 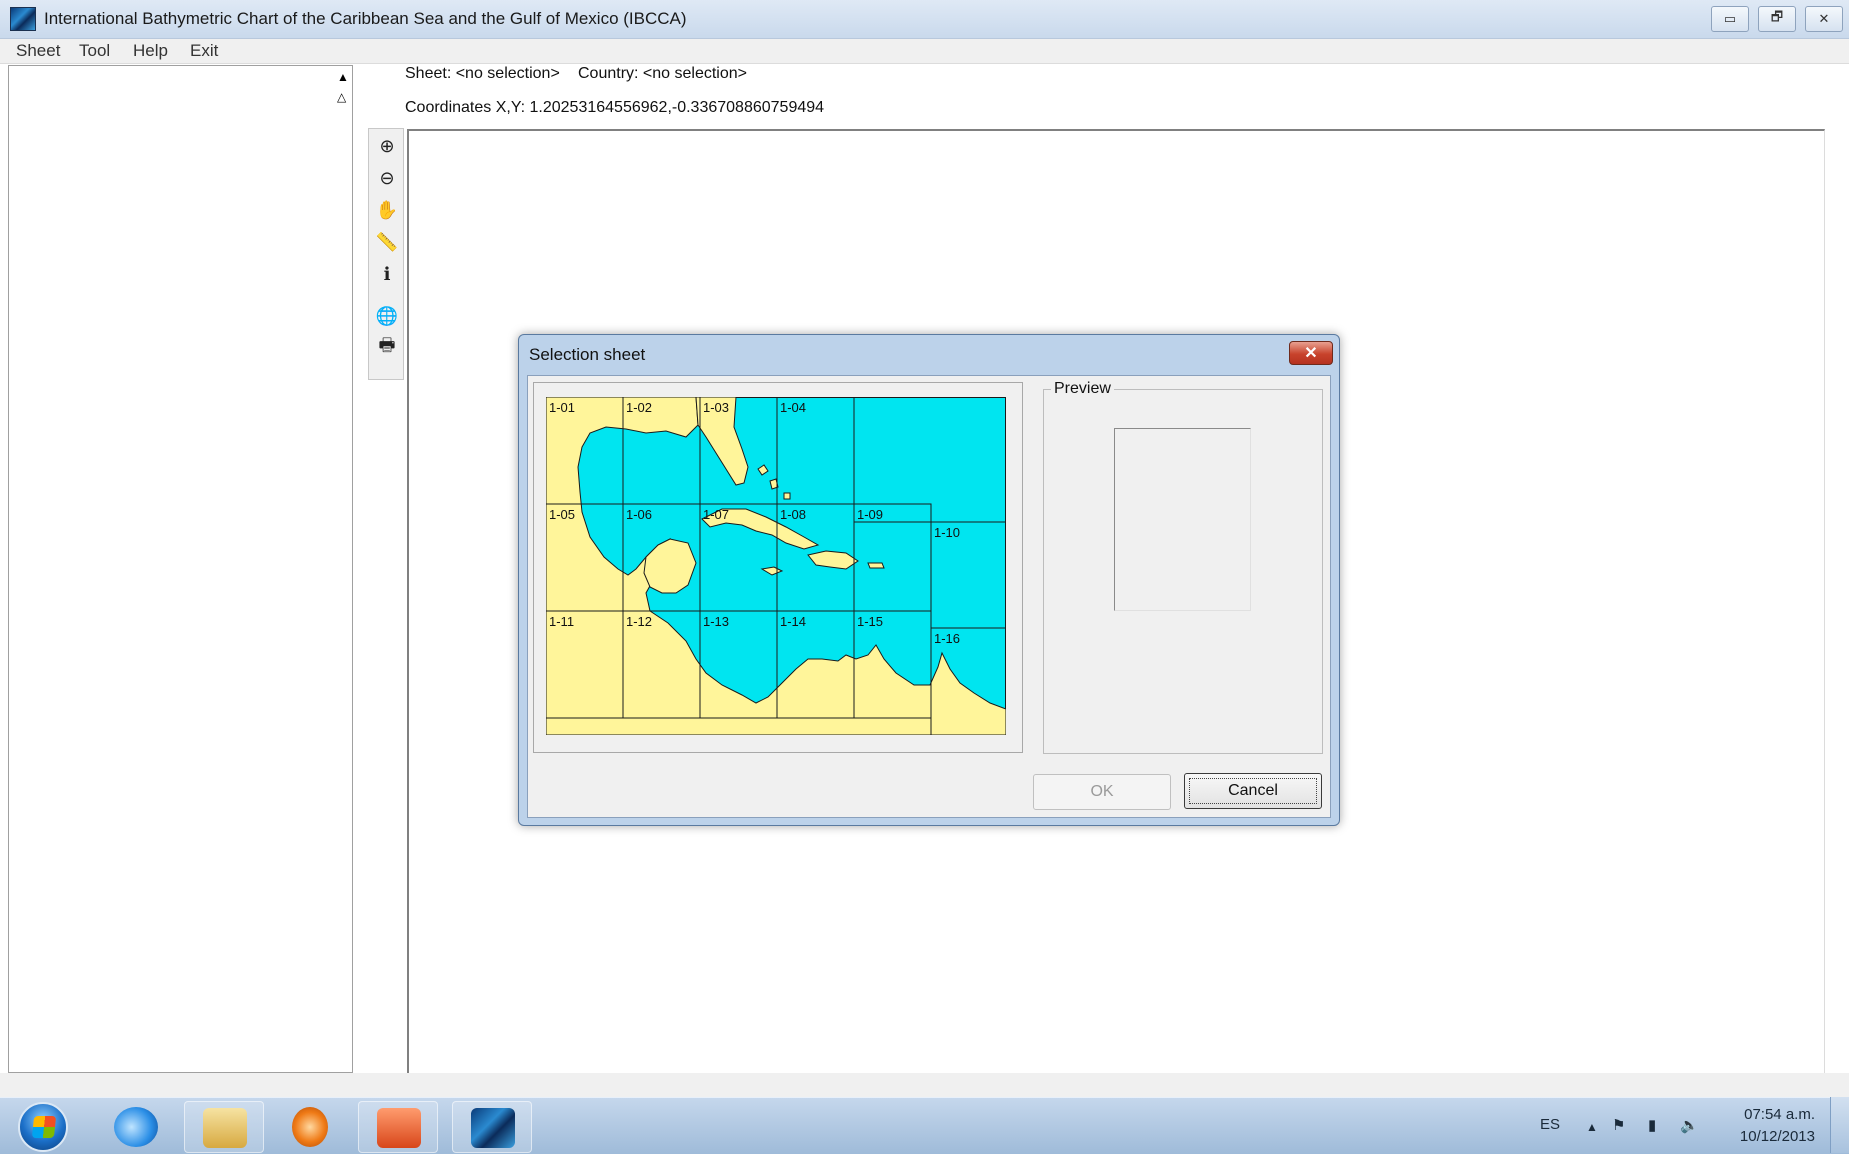 I want to click on menu-sheet: Sheet, so click(x=38, y=51).